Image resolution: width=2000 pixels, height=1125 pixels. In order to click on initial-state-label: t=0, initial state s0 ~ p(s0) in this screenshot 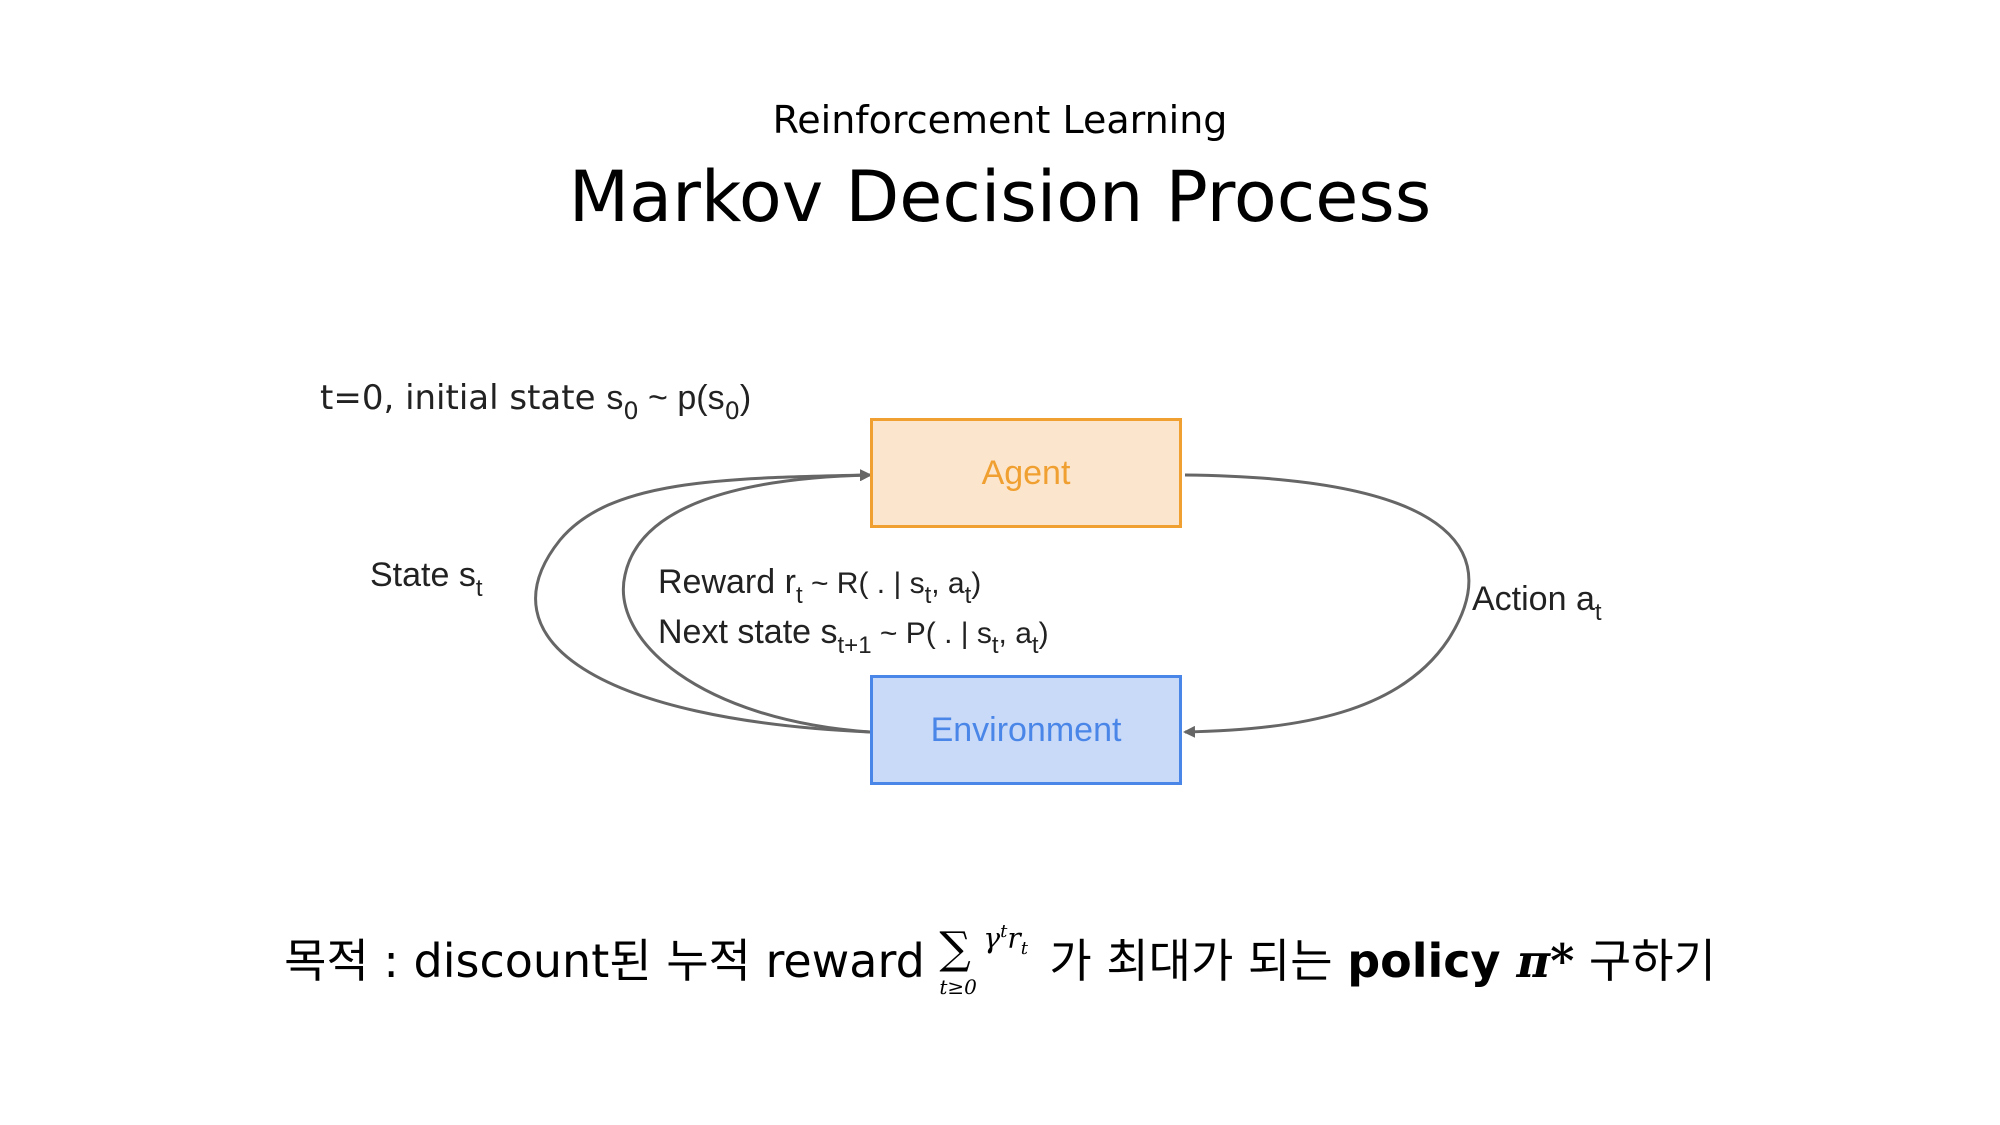, I will do `click(536, 401)`.